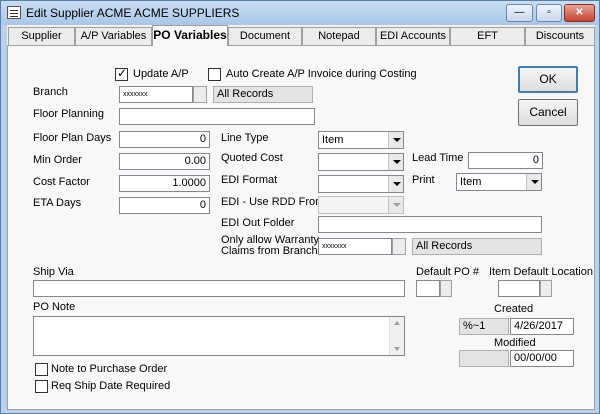  What do you see at coordinates (355, 246) in the screenshot?
I see `warranty-branch-code-field: xxxxxxx` at bounding box center [355, 246].